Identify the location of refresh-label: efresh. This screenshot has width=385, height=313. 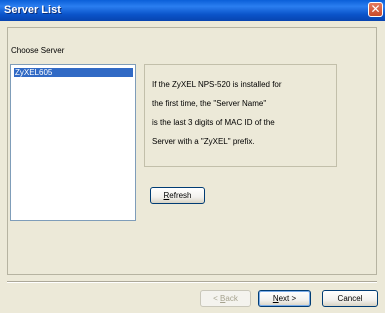
(180, 195).